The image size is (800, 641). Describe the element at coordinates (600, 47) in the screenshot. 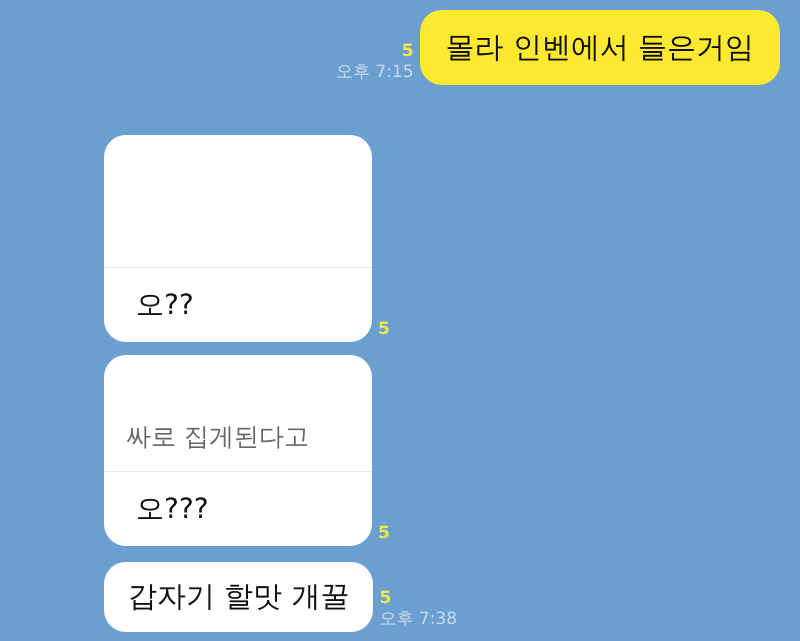

I see `sent-message-bubble: 몰라 인벤에서 들은거임` at that location.